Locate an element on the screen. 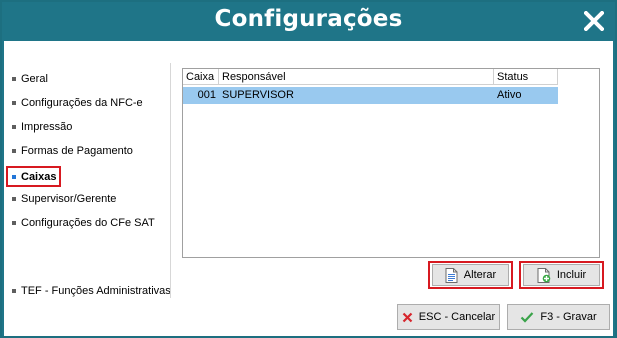  sidebar-item-label: Impressão is located at coordinates (47, 127).